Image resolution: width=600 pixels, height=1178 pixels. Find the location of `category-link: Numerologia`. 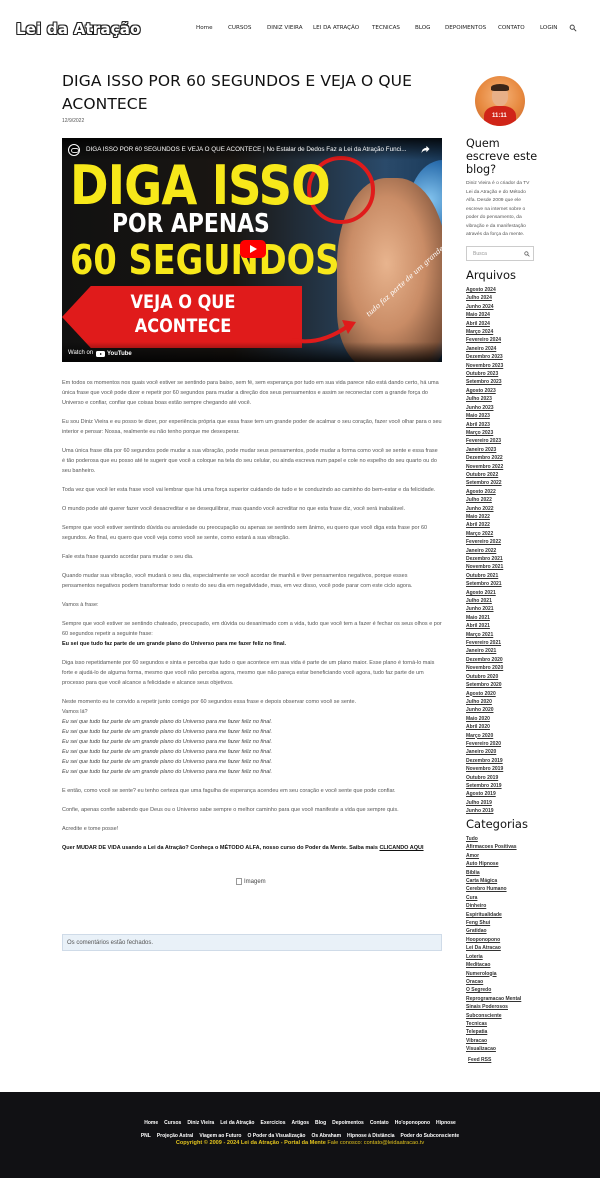

category-link: Numerologia is located at coordinates (506, 974).